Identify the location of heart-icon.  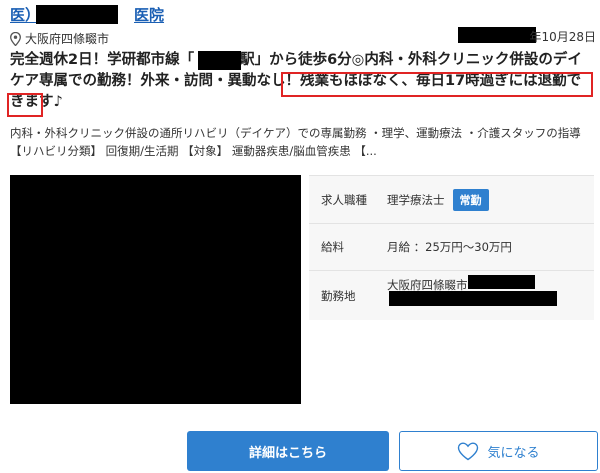
(468, 450).